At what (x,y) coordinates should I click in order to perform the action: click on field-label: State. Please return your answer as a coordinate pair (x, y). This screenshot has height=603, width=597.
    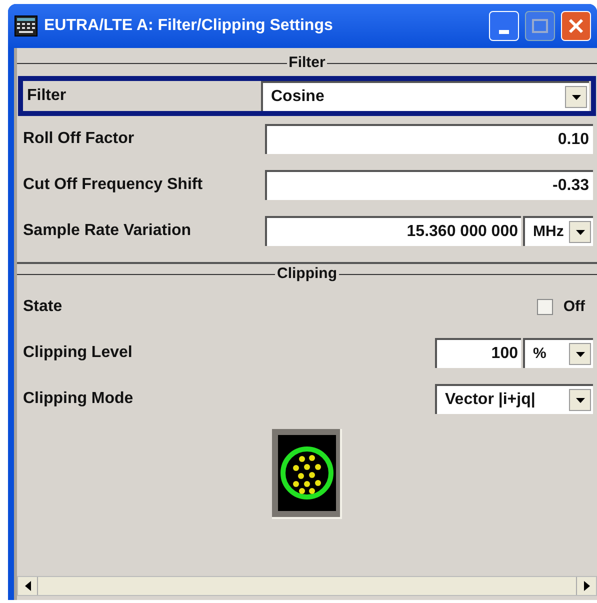
    Looking at the image, I should click on (43, 307).